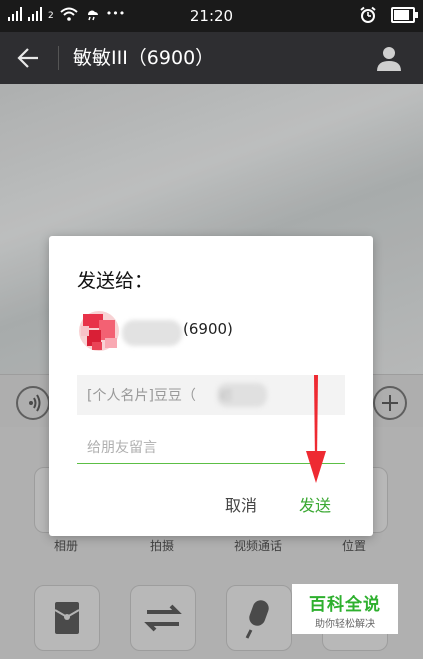  Describe the element at coordinates (242, 395) in the screenshot. I see `card-preview-blurred: 初` at that location.